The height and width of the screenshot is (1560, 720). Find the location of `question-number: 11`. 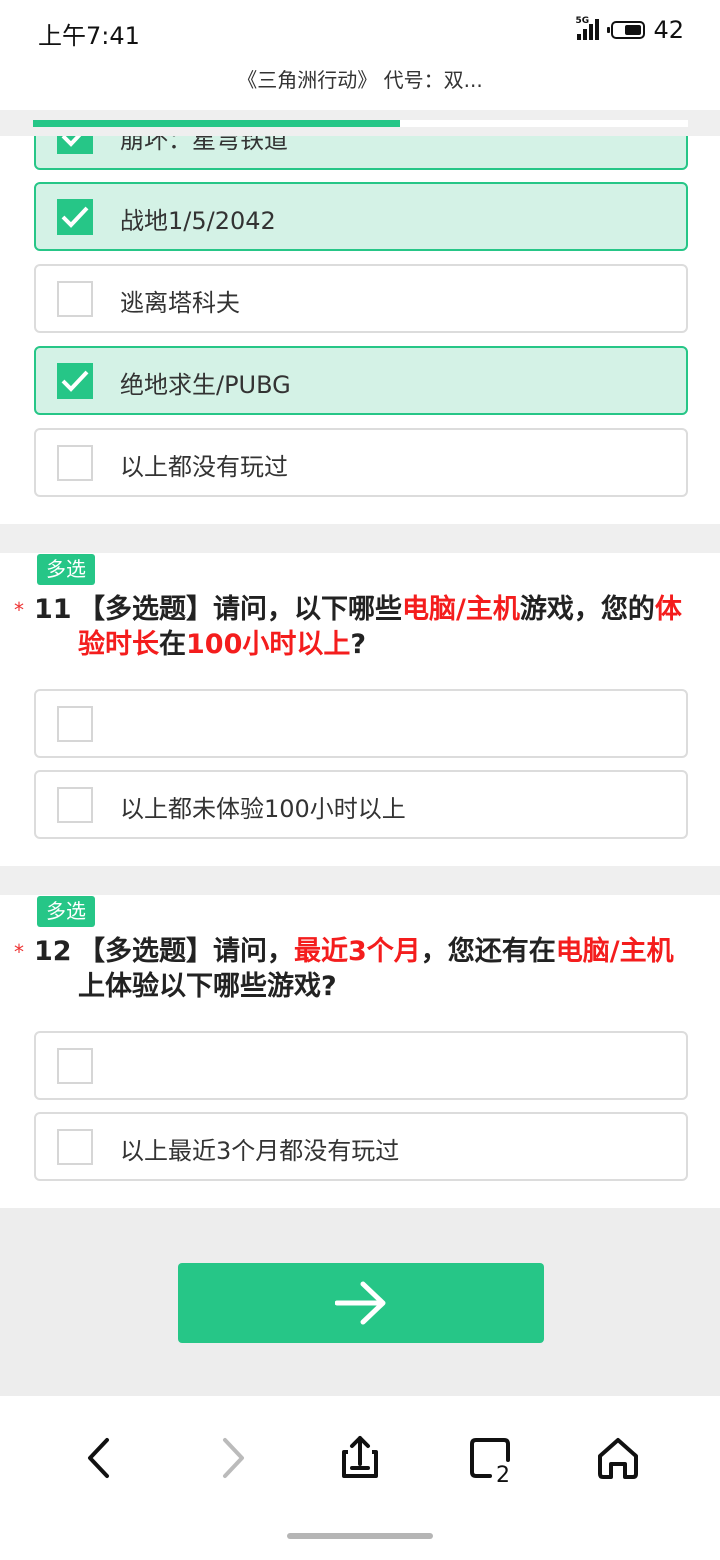

question-number: 11 is located at coordinates (53, 609).